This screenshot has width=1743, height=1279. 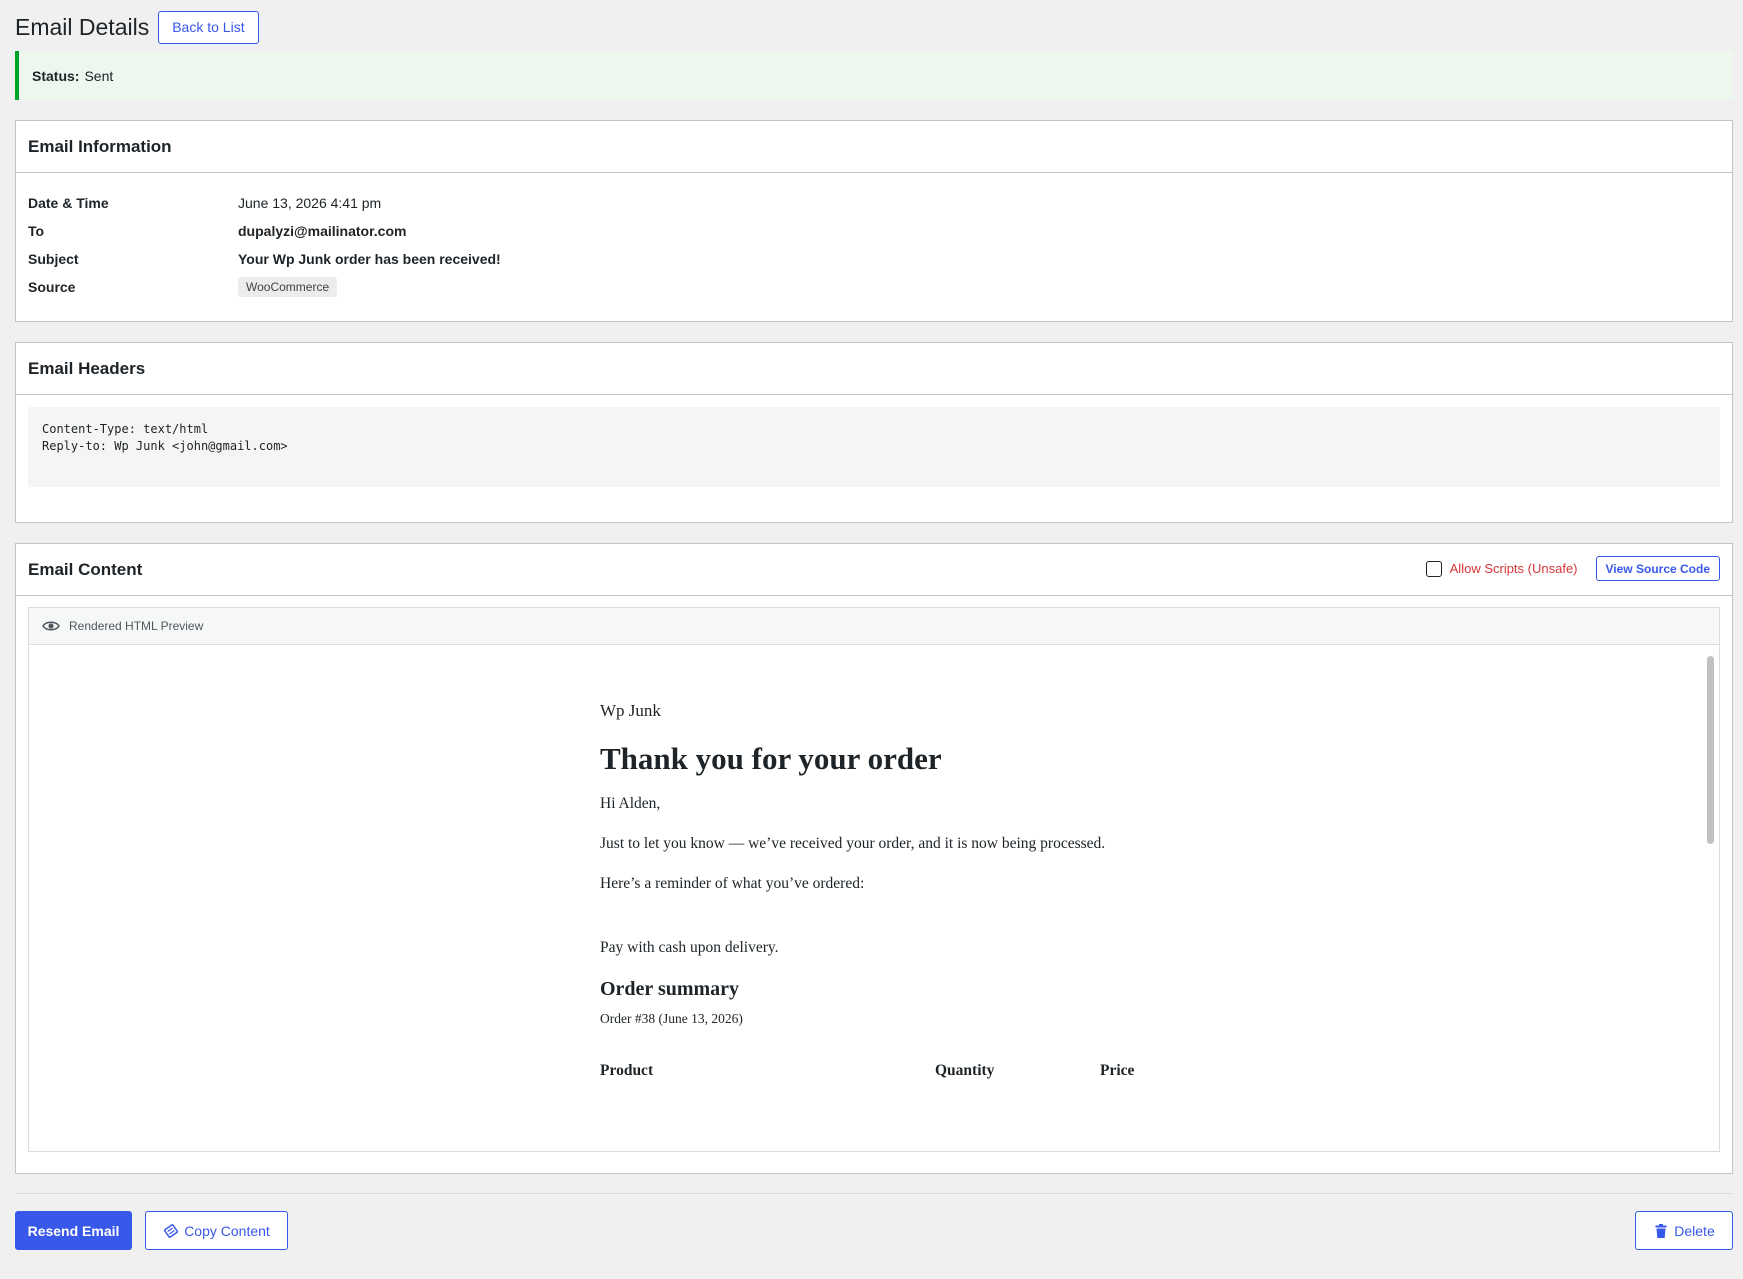 What do you see at coordinates (874, 1193) in the screenshot?
I see `actions-divider` at bounding box center [874, 1193].